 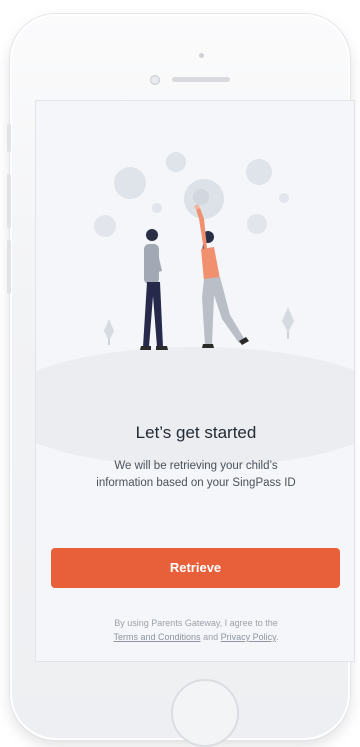 What do you see at coordinates (9, 138) in the screenshot?
I see `mute-switch` at bounding box center [9, 138].